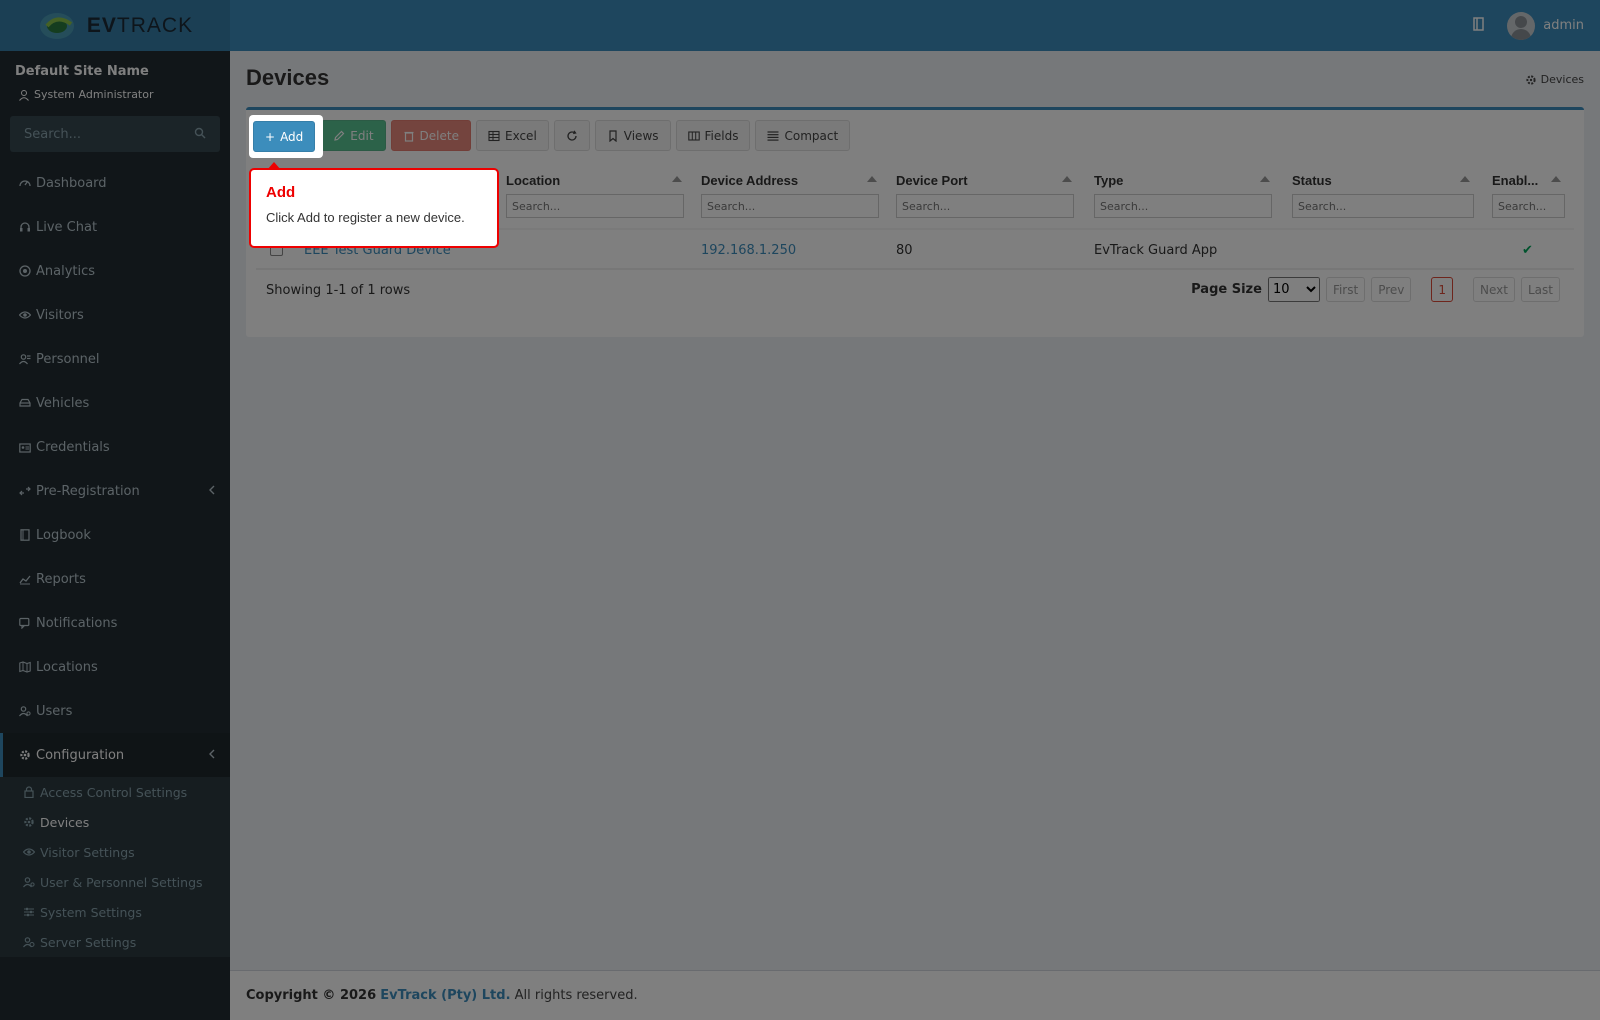 The height and width of the screenshot is (1020, 1600). I want to click on column-header: Type, so click(1184, 180).